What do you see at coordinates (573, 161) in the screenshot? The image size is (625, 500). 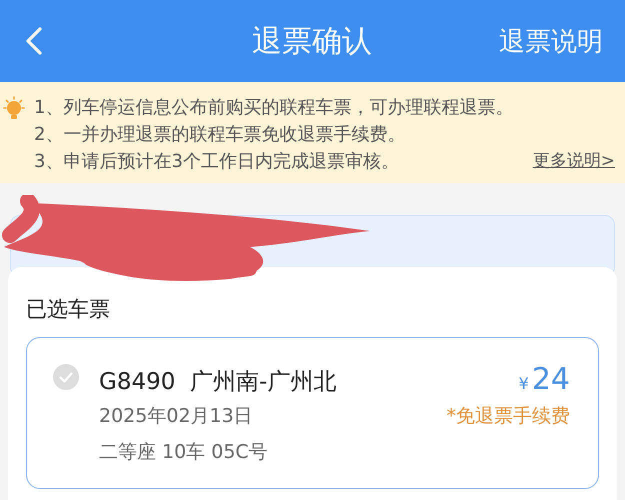 I see `more-info-link: 更多说明>` at bounding box center [573, 161].